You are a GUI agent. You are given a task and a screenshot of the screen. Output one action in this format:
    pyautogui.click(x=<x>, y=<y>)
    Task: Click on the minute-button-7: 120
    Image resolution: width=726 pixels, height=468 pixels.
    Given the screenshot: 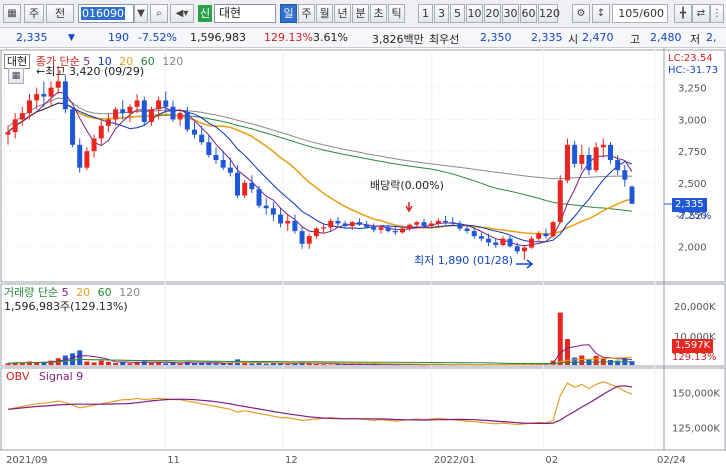 What is the action you would take?
    pyautogui.click(x=549, y=13)
    